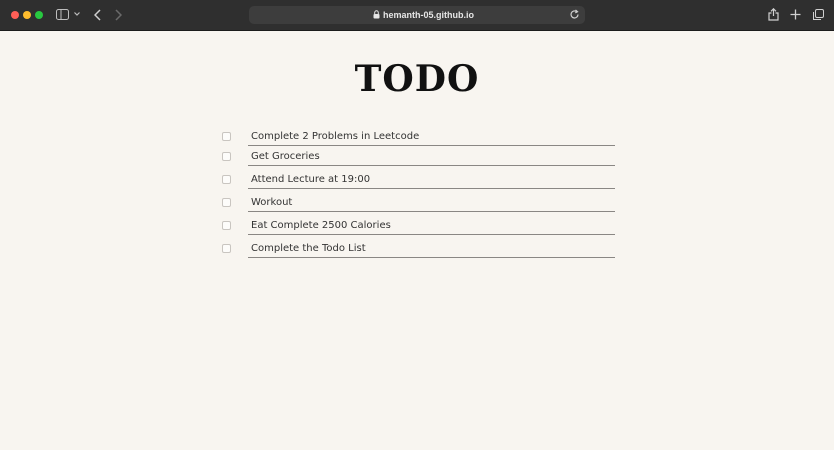 Image resolution: width=834 pixels, height=450 pixels. What do you see at coordinates (431, 203) in the screenshot?
I see `todo-text: Workout` at bounding box center [431, 203].